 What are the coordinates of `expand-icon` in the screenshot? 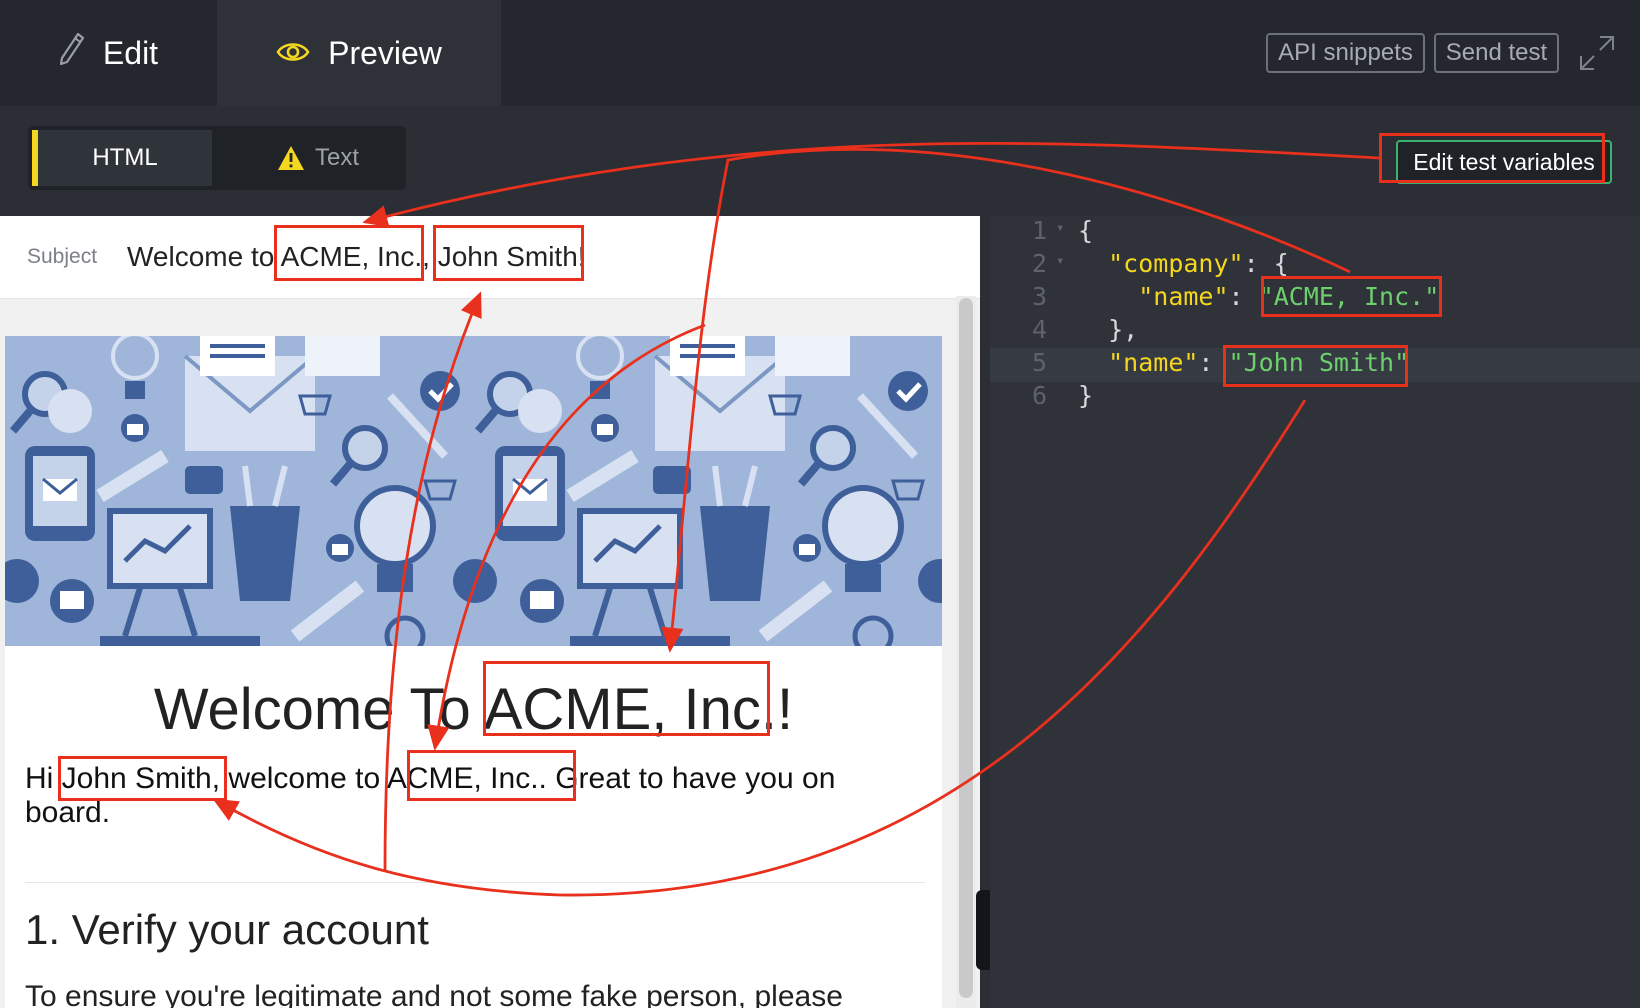 It's located at (1597, 53).